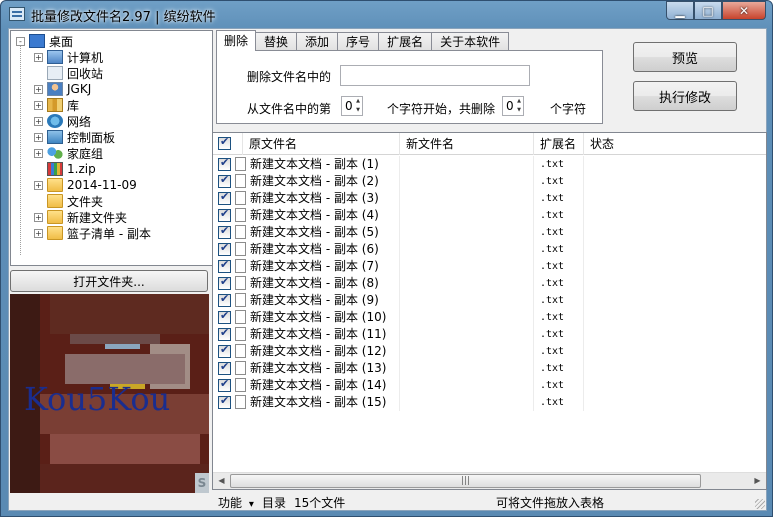 Image resolution: width=773 pixels, height=517 pixels. What do you see at coordinates (467, 144) in the screenshot?
I see `column-header-new: 新文件名` at bounding box center [467, 144].